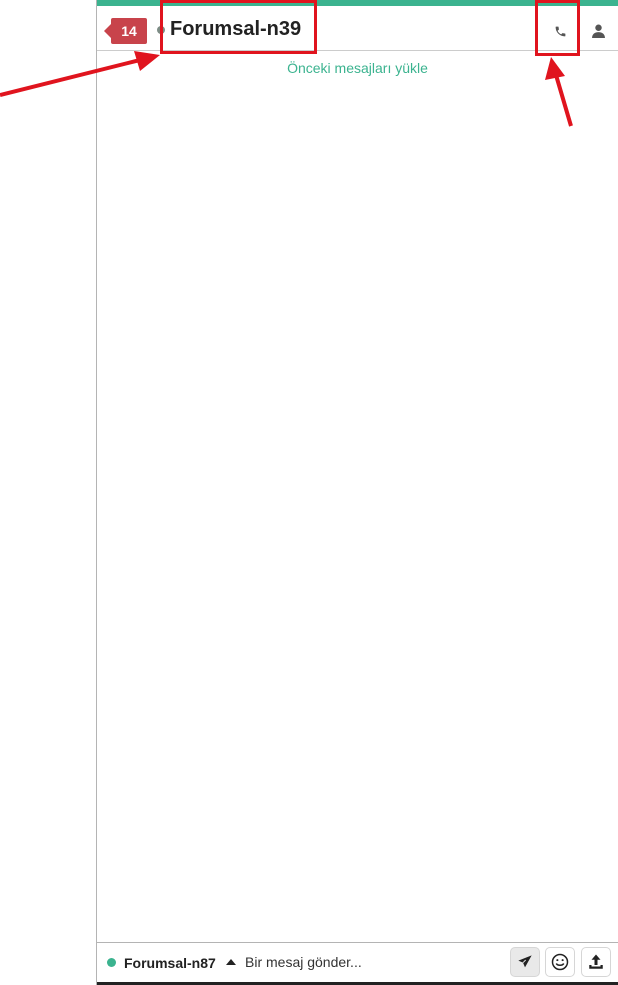  I want to click on message-input, so click(375, 962).